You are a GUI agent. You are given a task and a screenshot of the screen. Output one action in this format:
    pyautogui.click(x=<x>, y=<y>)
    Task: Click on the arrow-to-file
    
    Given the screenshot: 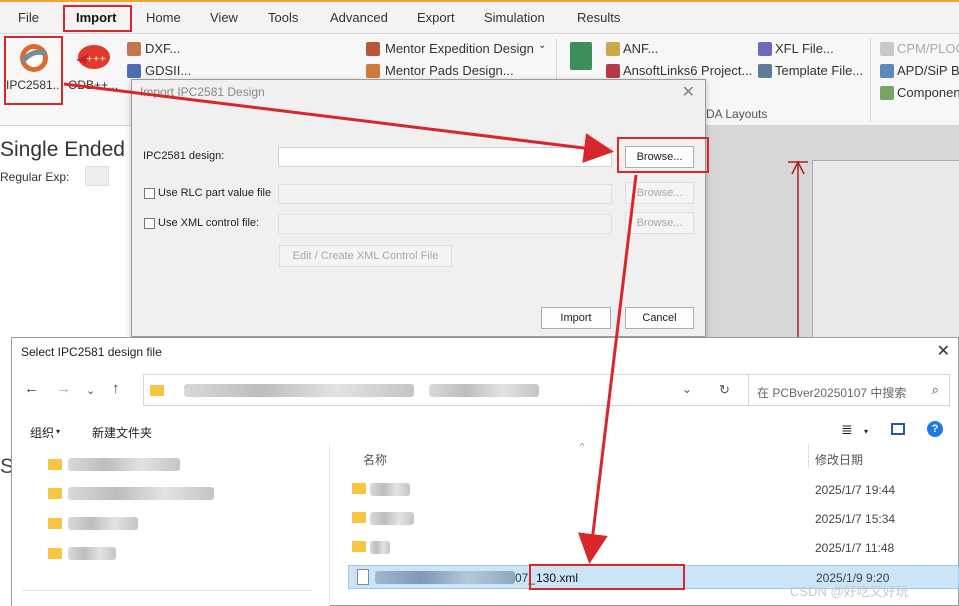 What is the action you would take?
    pyautogui.click(x=607, y=369)
    